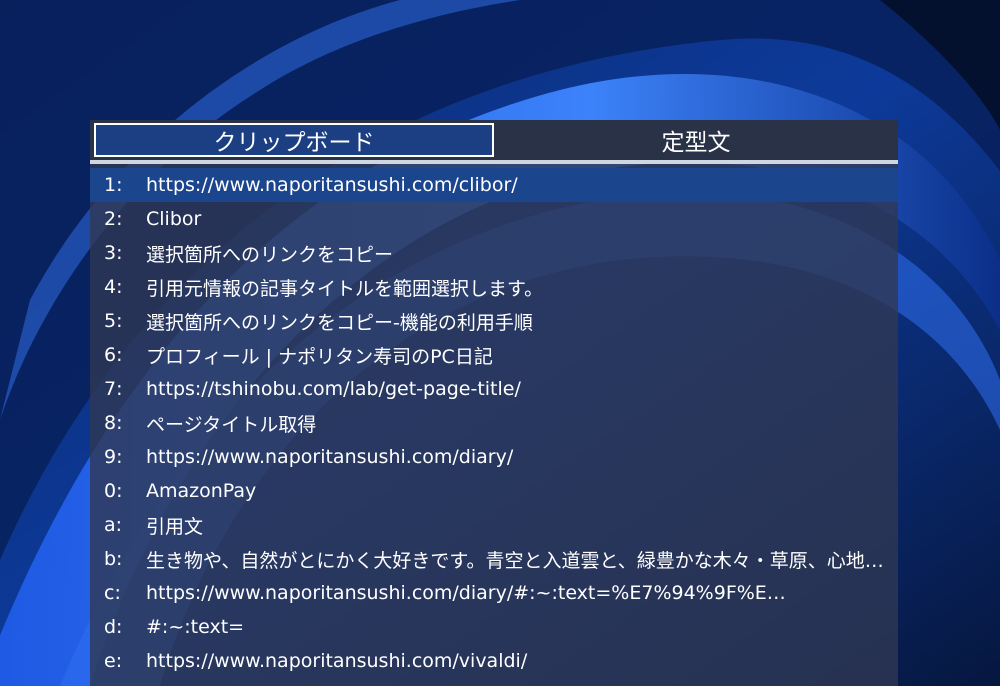 The width and height of the screenshot is (1000, 686). I want to click on list-item: 8: ページタイトル取得, so click(494, 423).